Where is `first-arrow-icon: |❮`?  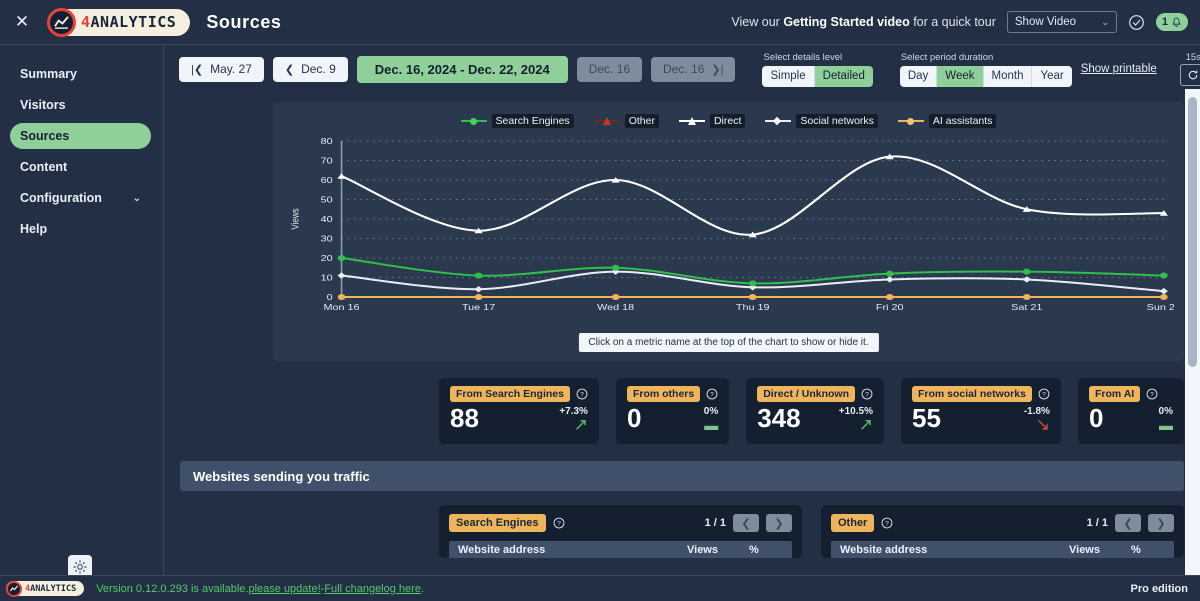 first-arrow-icon: |❮ is located at coordinates (197, 69).